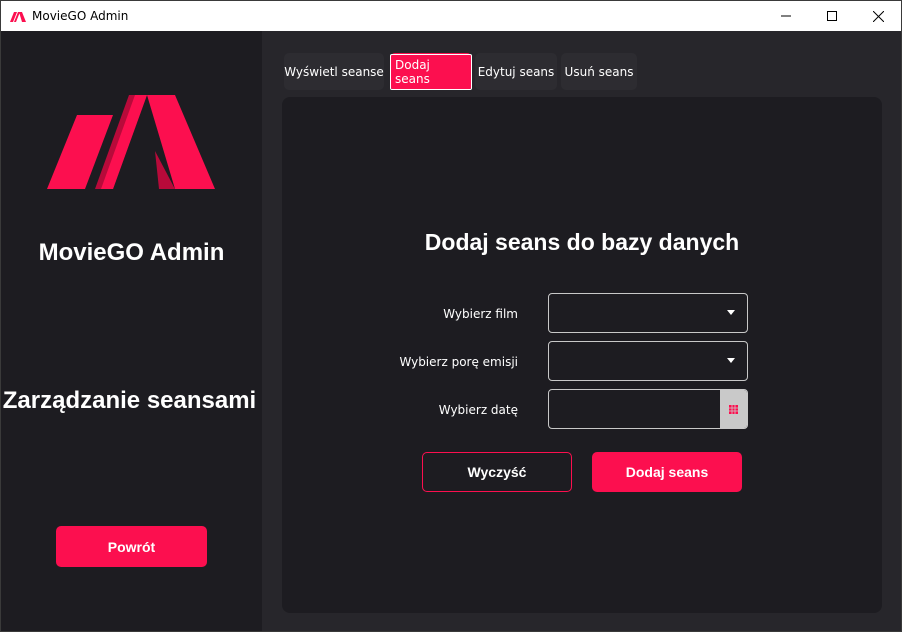  I want to click on minimize-icon, so click(786, 16).